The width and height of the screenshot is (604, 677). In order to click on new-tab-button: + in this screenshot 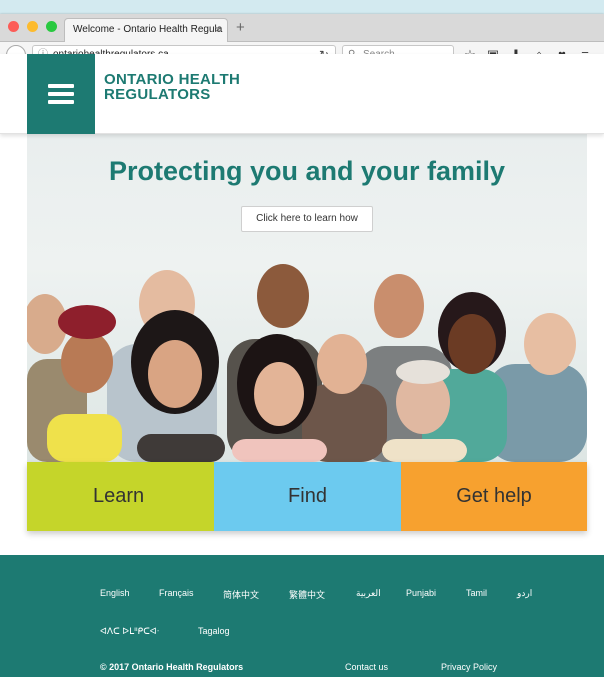, I will do `click(240, 27)`.